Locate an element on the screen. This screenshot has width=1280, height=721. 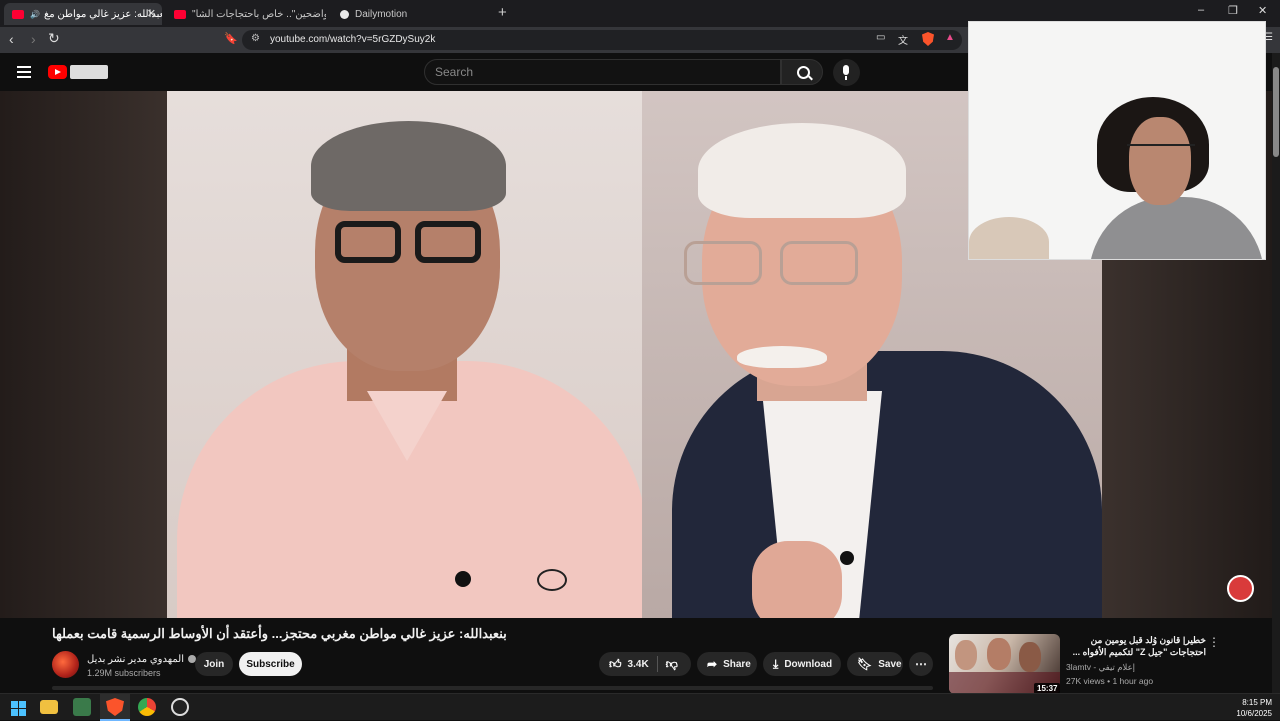
speaker-icon: 🔊 is located at coordinates (35, 14).